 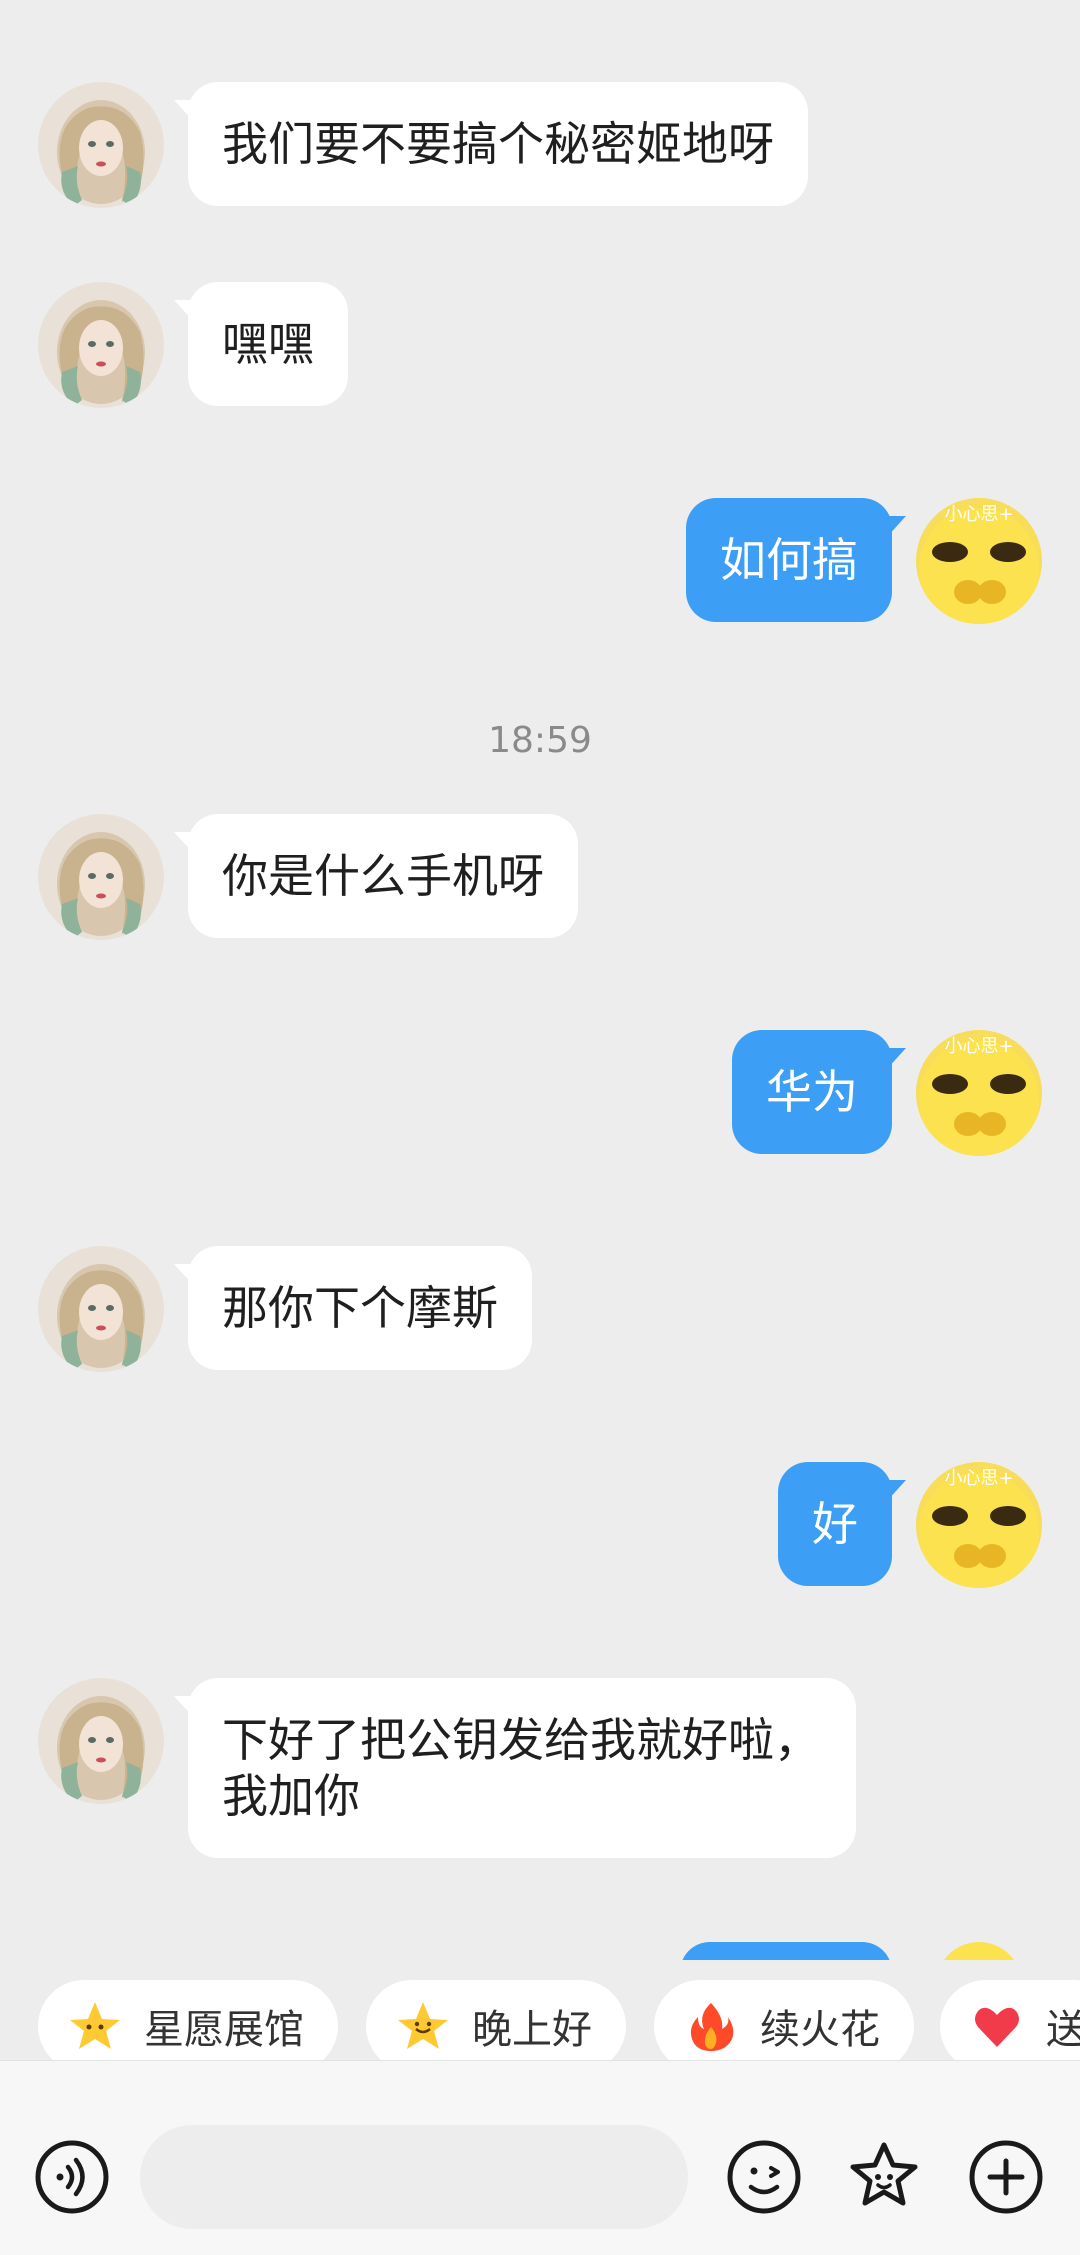 What do you see at coordinates (997, 2026) in the screenshot?
I see `heart-icon` at bounding box center [997, 2026].